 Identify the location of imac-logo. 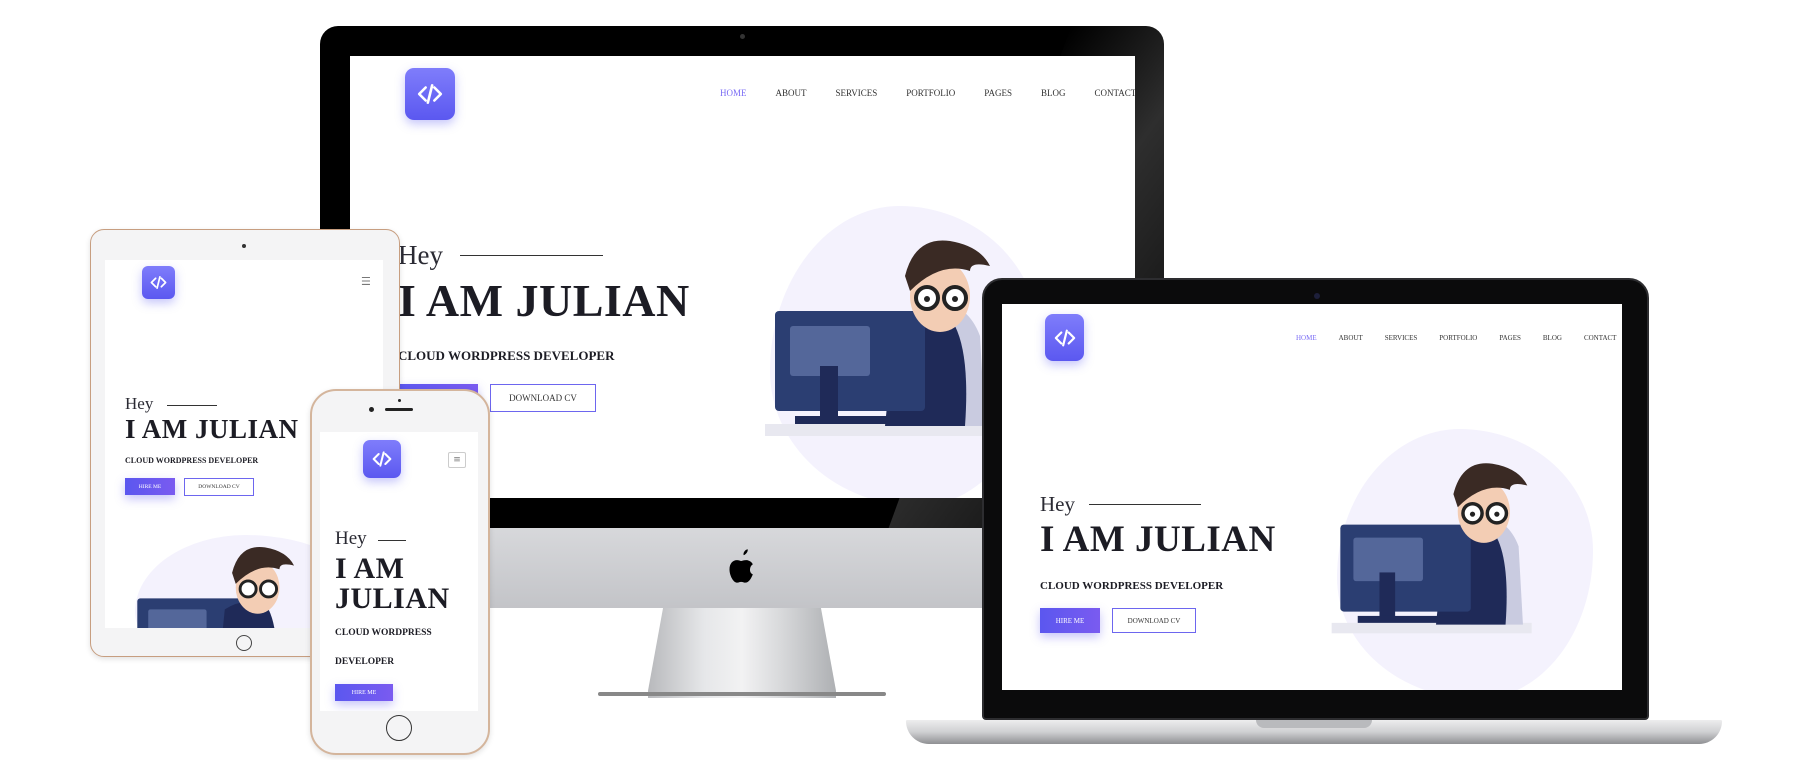
(430, 94).